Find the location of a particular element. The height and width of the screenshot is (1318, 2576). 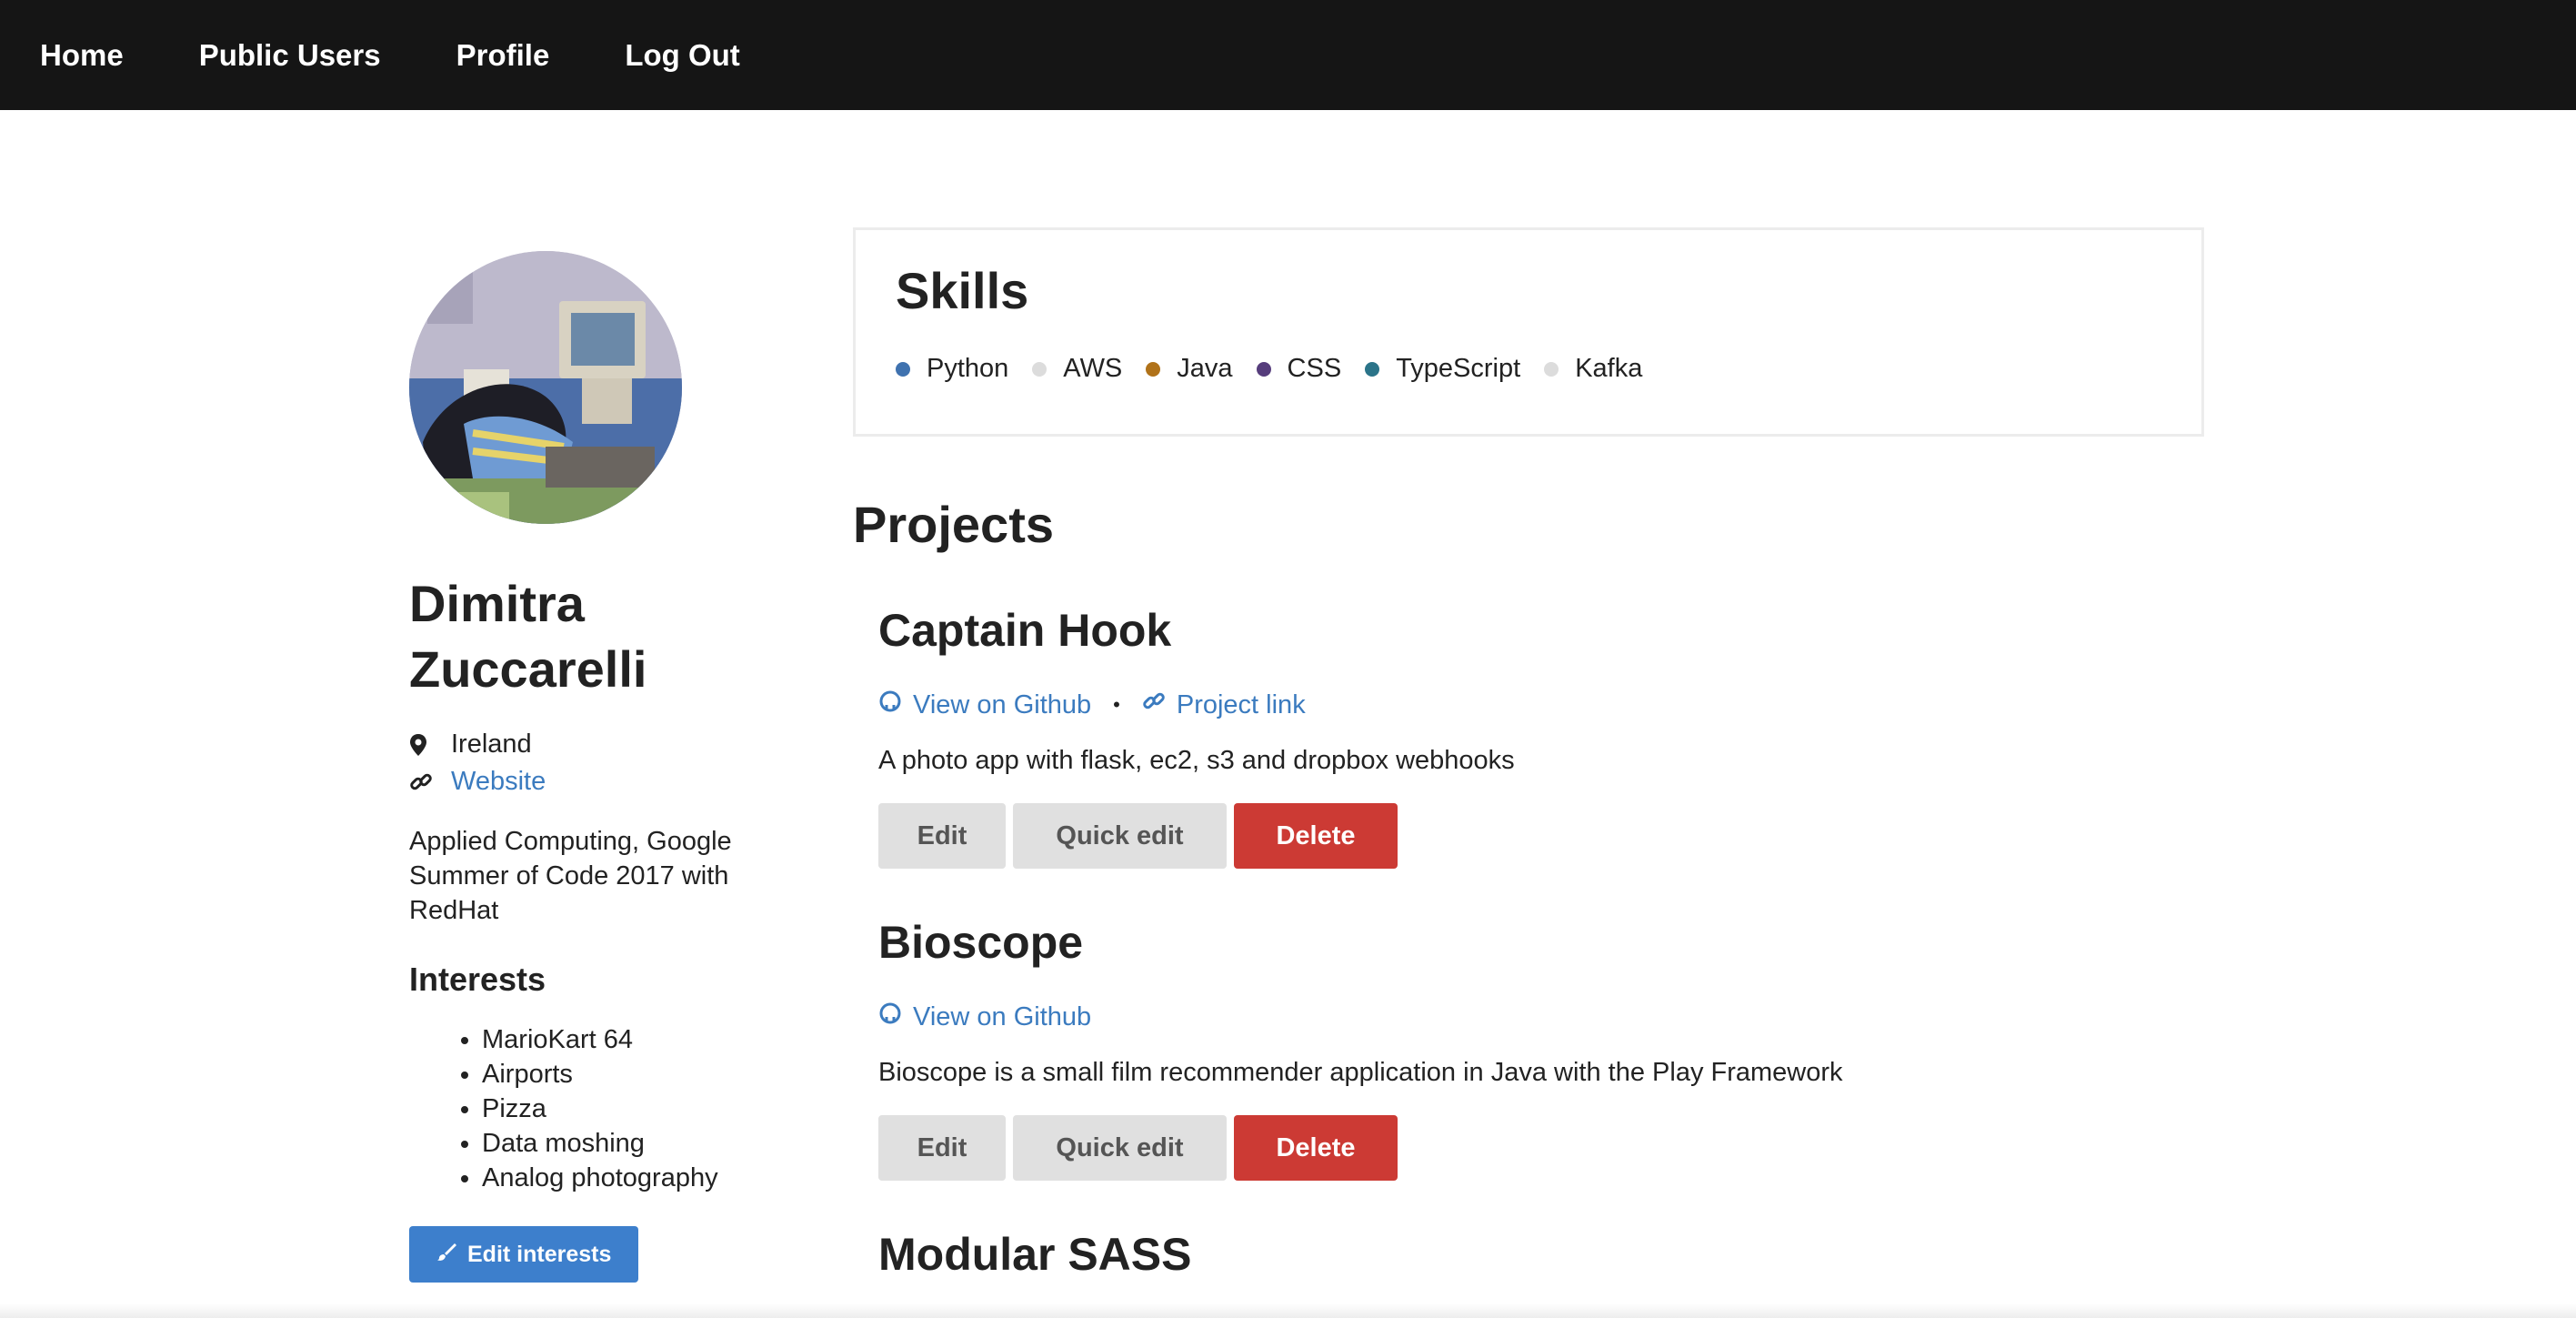

interest-item: Data moshing is located at coordinates (636, 1143).